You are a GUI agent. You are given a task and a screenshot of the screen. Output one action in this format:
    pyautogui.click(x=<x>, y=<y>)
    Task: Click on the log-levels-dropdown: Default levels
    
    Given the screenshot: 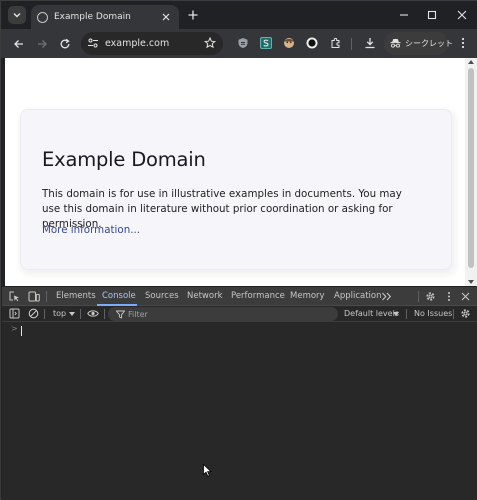 What is the action you would take?
    pyautogui.click(x=371, y=313)
    